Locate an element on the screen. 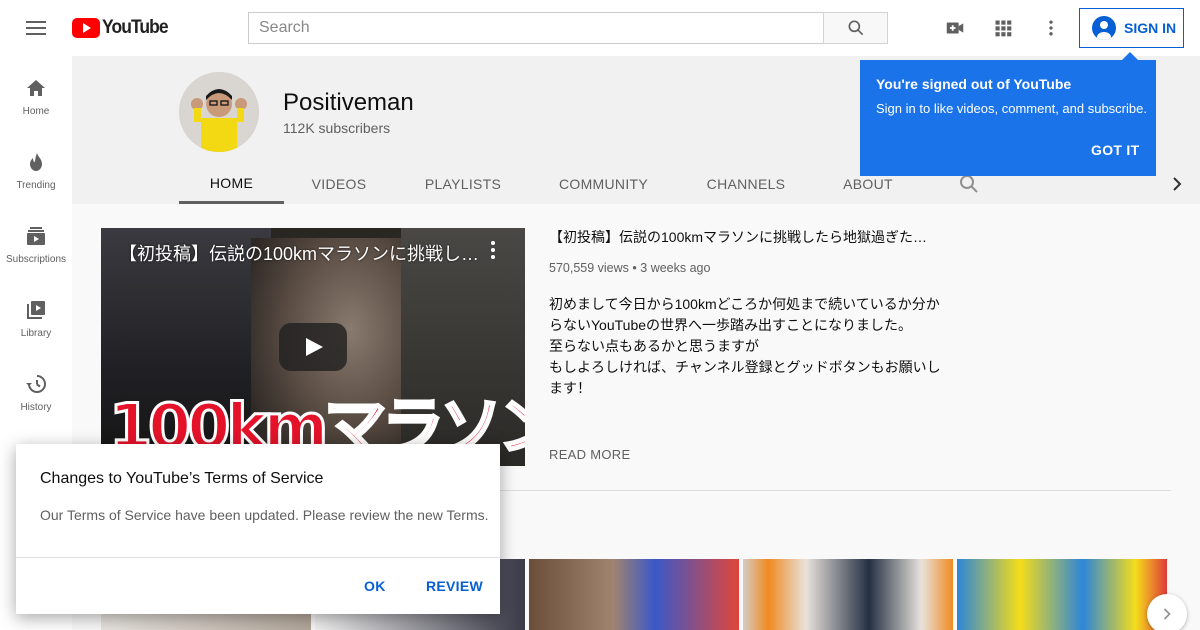  tab-home: HOME is located at coordinates (231, 184).